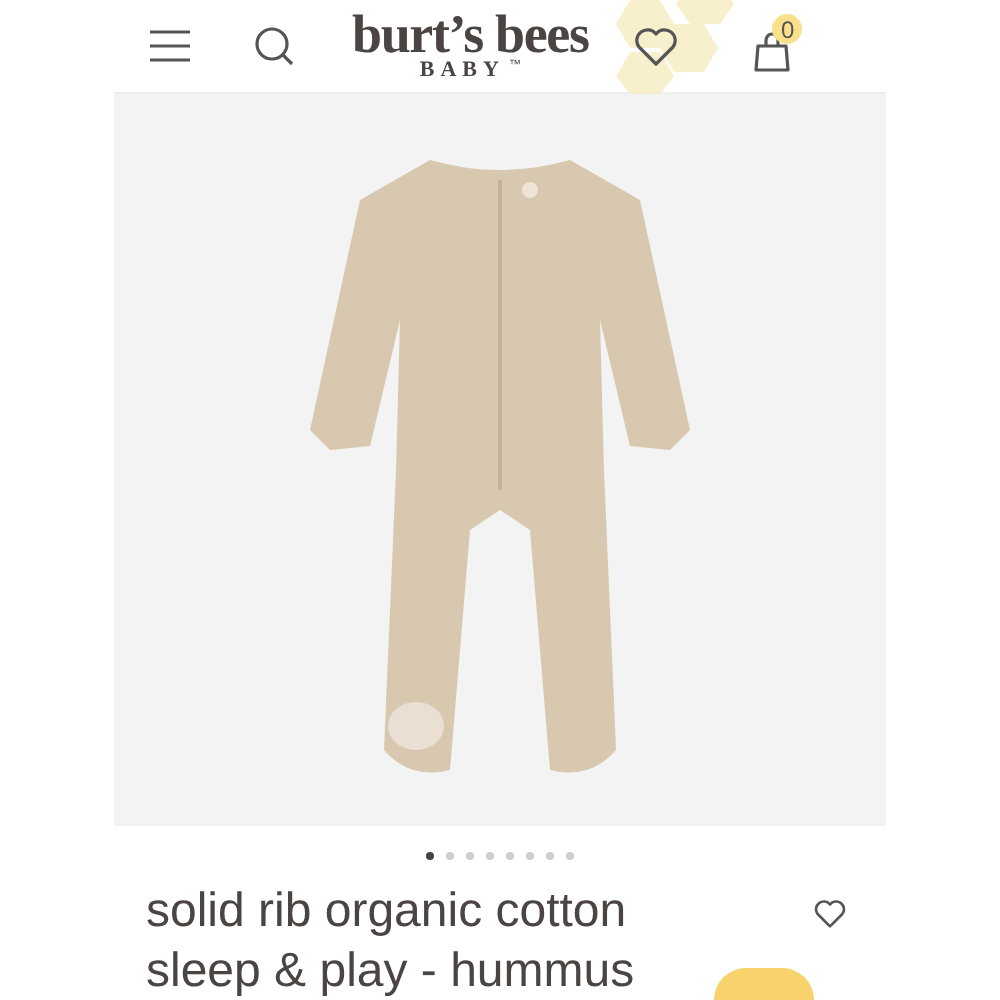  What do you see at coordinates (391, 941) in the screenshot?
I see `product-title: solid rib organic cotton sleep & play - hummus` at bounding box center [391, 941].